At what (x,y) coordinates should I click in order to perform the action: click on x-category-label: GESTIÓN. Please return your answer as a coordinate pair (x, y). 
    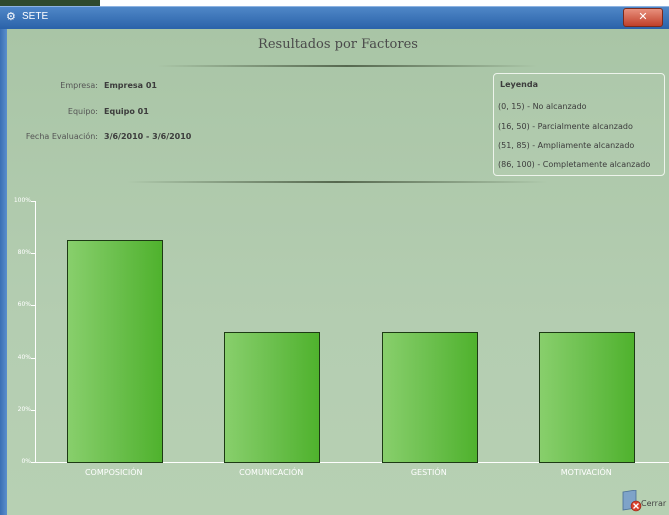
    Looking at the image, I should click on (428, 472).